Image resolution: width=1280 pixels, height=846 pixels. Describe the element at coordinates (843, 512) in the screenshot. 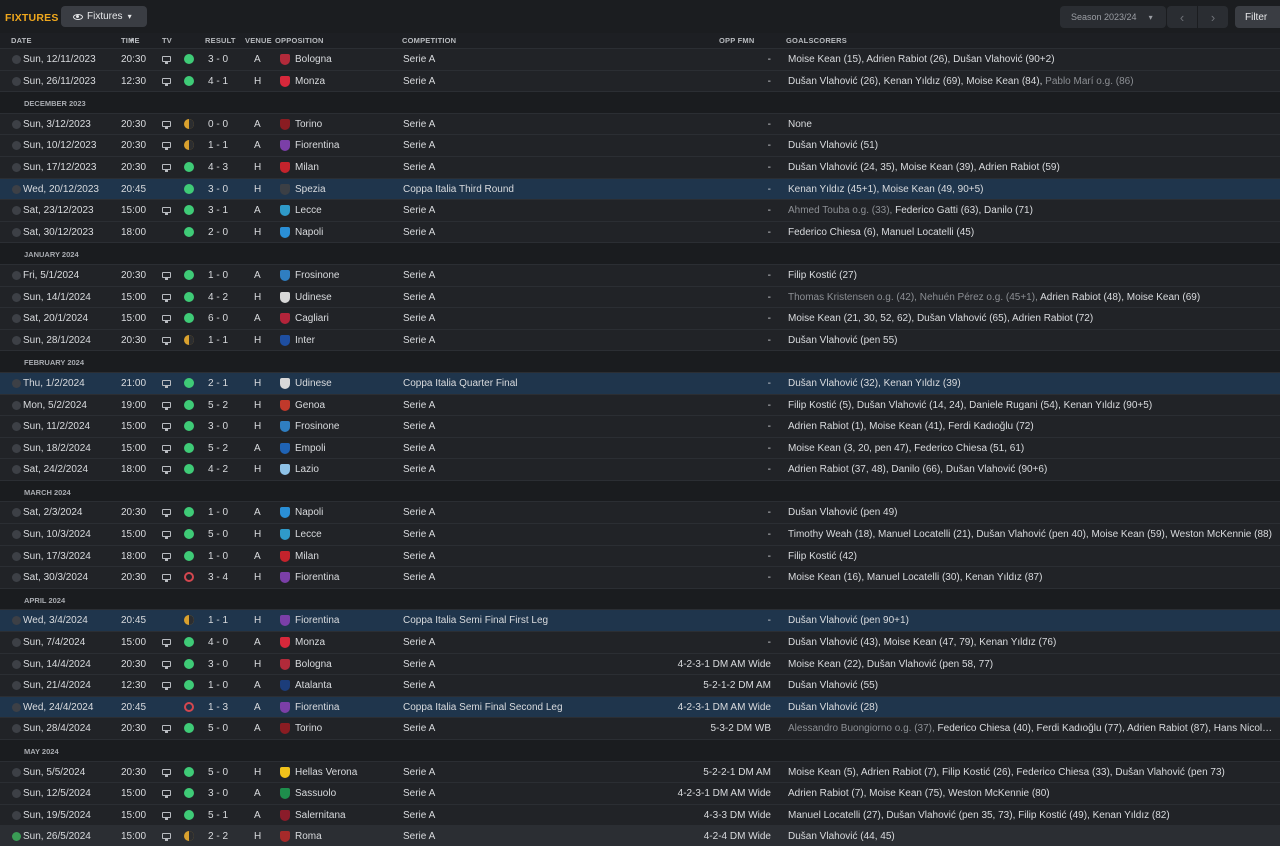

I see `goalscorer-list: Dušan Vlahović (pen 49)` at that location.